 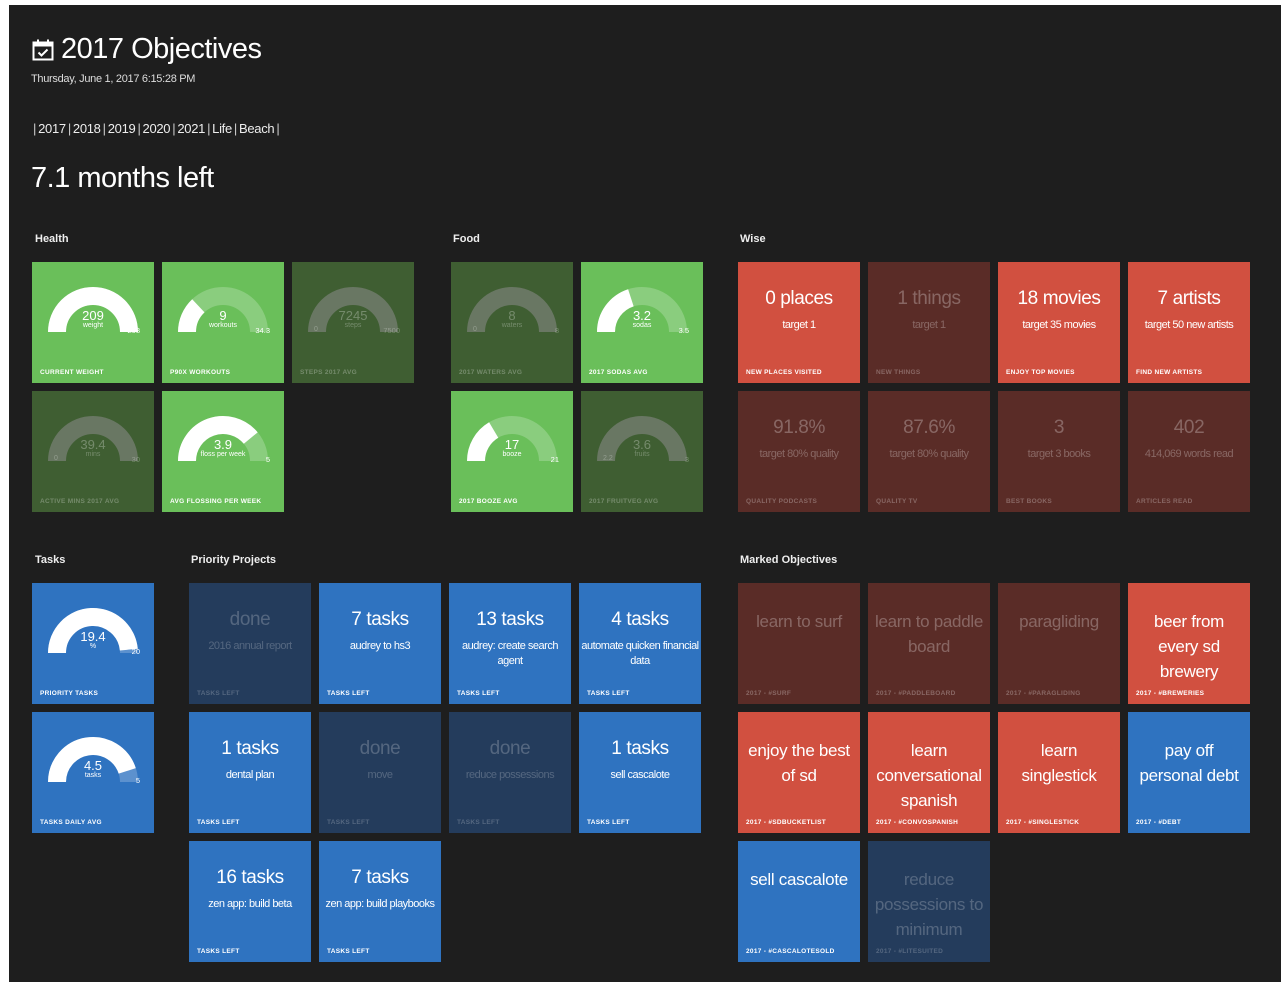 What do you see at coordinates (250, 775) in the screenshot?
I see `tile-subtitle: dental plan` at bounding box center [250, 775].